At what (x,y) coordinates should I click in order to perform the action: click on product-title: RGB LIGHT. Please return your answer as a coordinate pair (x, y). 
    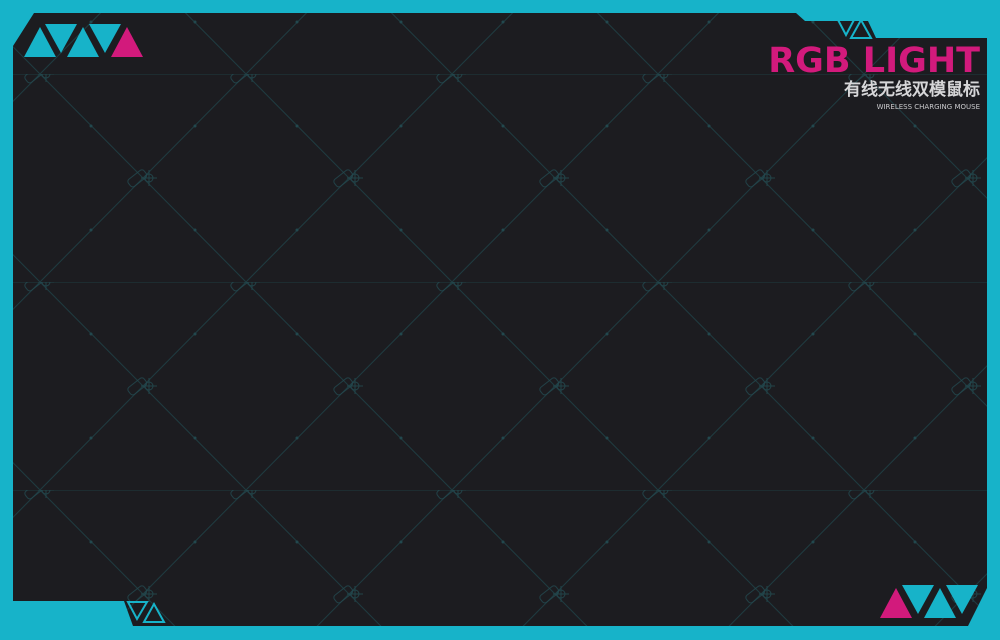
    Looking at the image, I should click on (874, 61).